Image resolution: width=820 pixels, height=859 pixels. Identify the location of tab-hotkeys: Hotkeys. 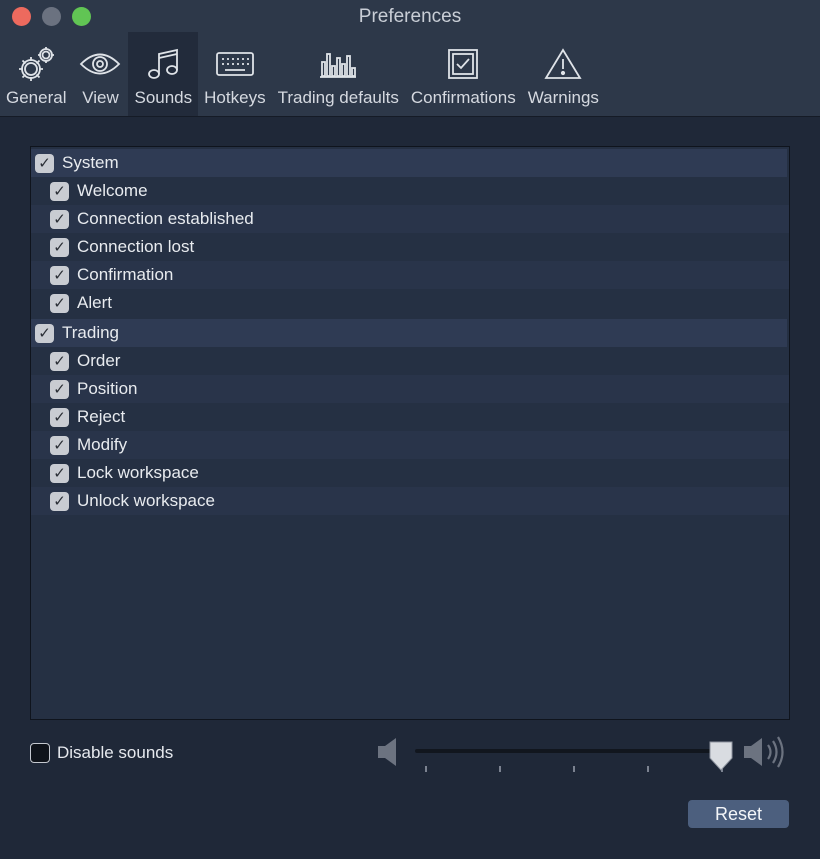
(234, 74).